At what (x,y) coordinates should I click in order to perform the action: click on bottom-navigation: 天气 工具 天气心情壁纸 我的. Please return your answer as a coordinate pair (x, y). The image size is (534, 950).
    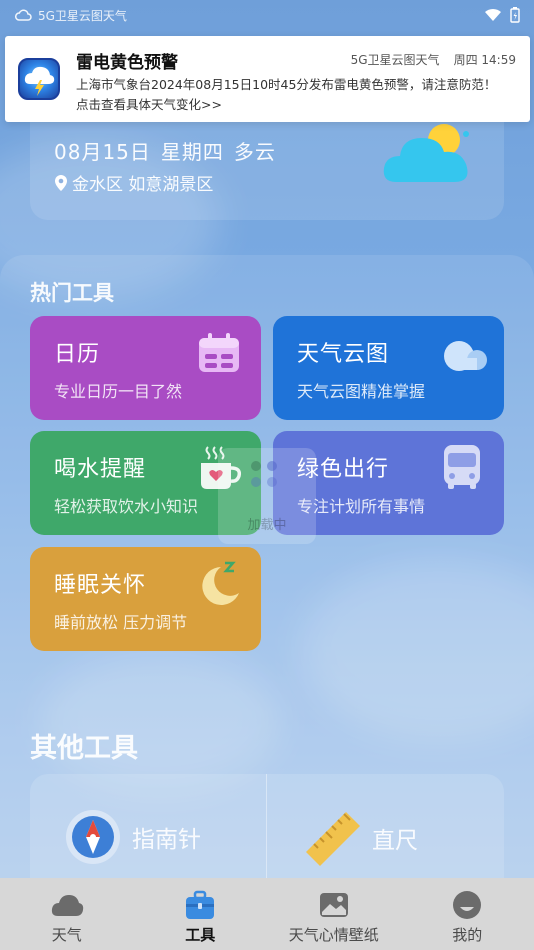
    Looking at the image, I should click on (267, 914).